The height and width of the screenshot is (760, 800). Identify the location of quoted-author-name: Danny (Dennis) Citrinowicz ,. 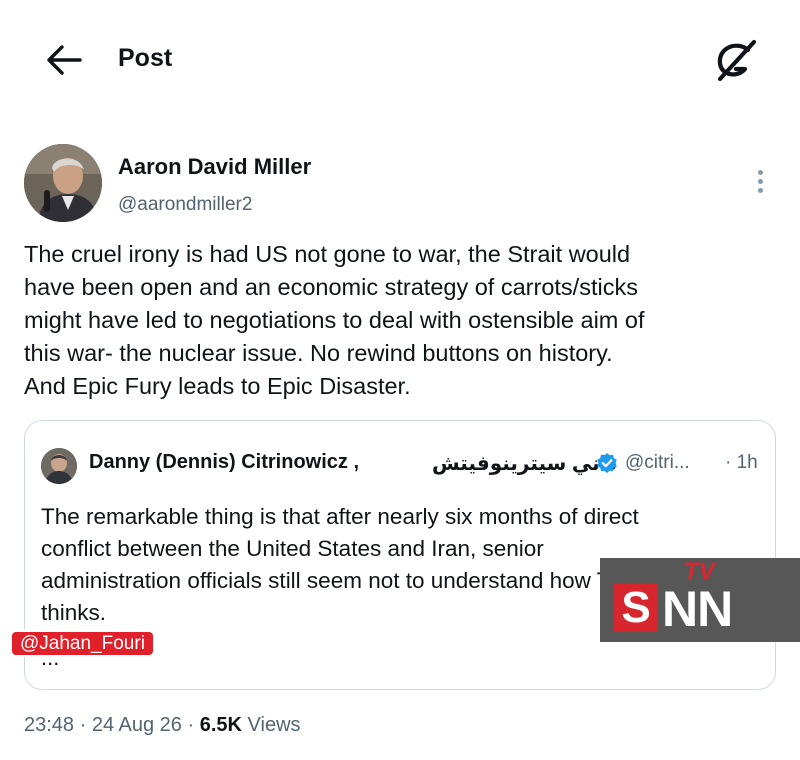
(224, 462).